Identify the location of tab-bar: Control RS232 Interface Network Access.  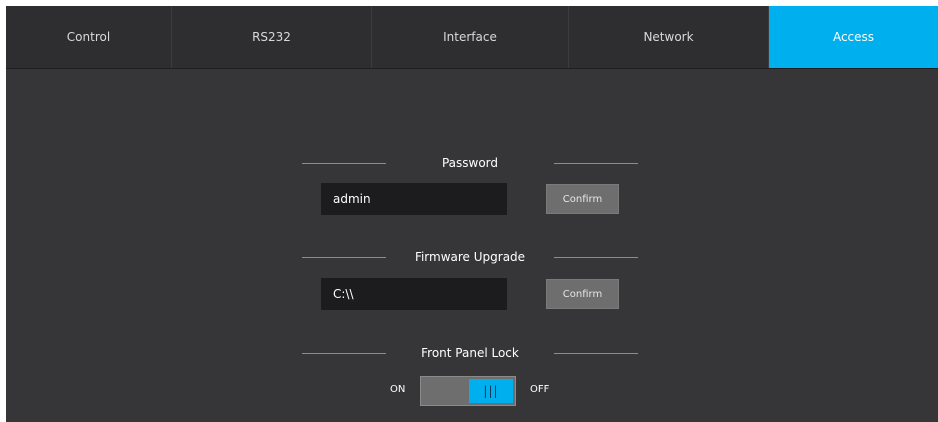
(472, 37).